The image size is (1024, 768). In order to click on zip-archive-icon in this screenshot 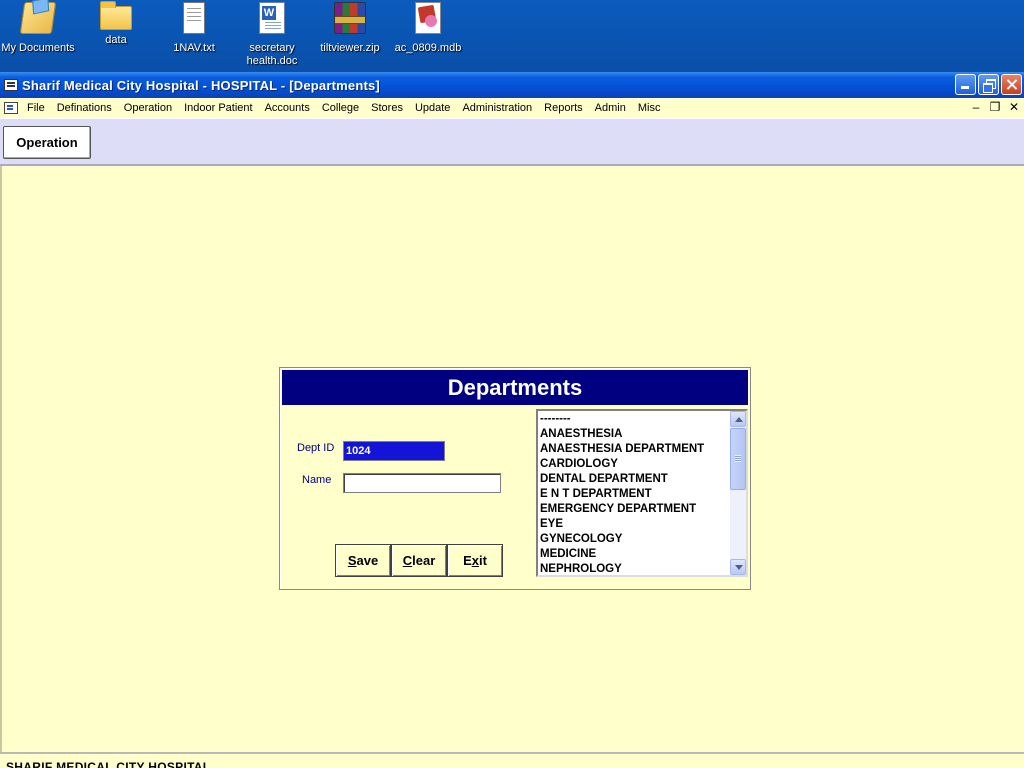, I will do `click(350, 18)`.